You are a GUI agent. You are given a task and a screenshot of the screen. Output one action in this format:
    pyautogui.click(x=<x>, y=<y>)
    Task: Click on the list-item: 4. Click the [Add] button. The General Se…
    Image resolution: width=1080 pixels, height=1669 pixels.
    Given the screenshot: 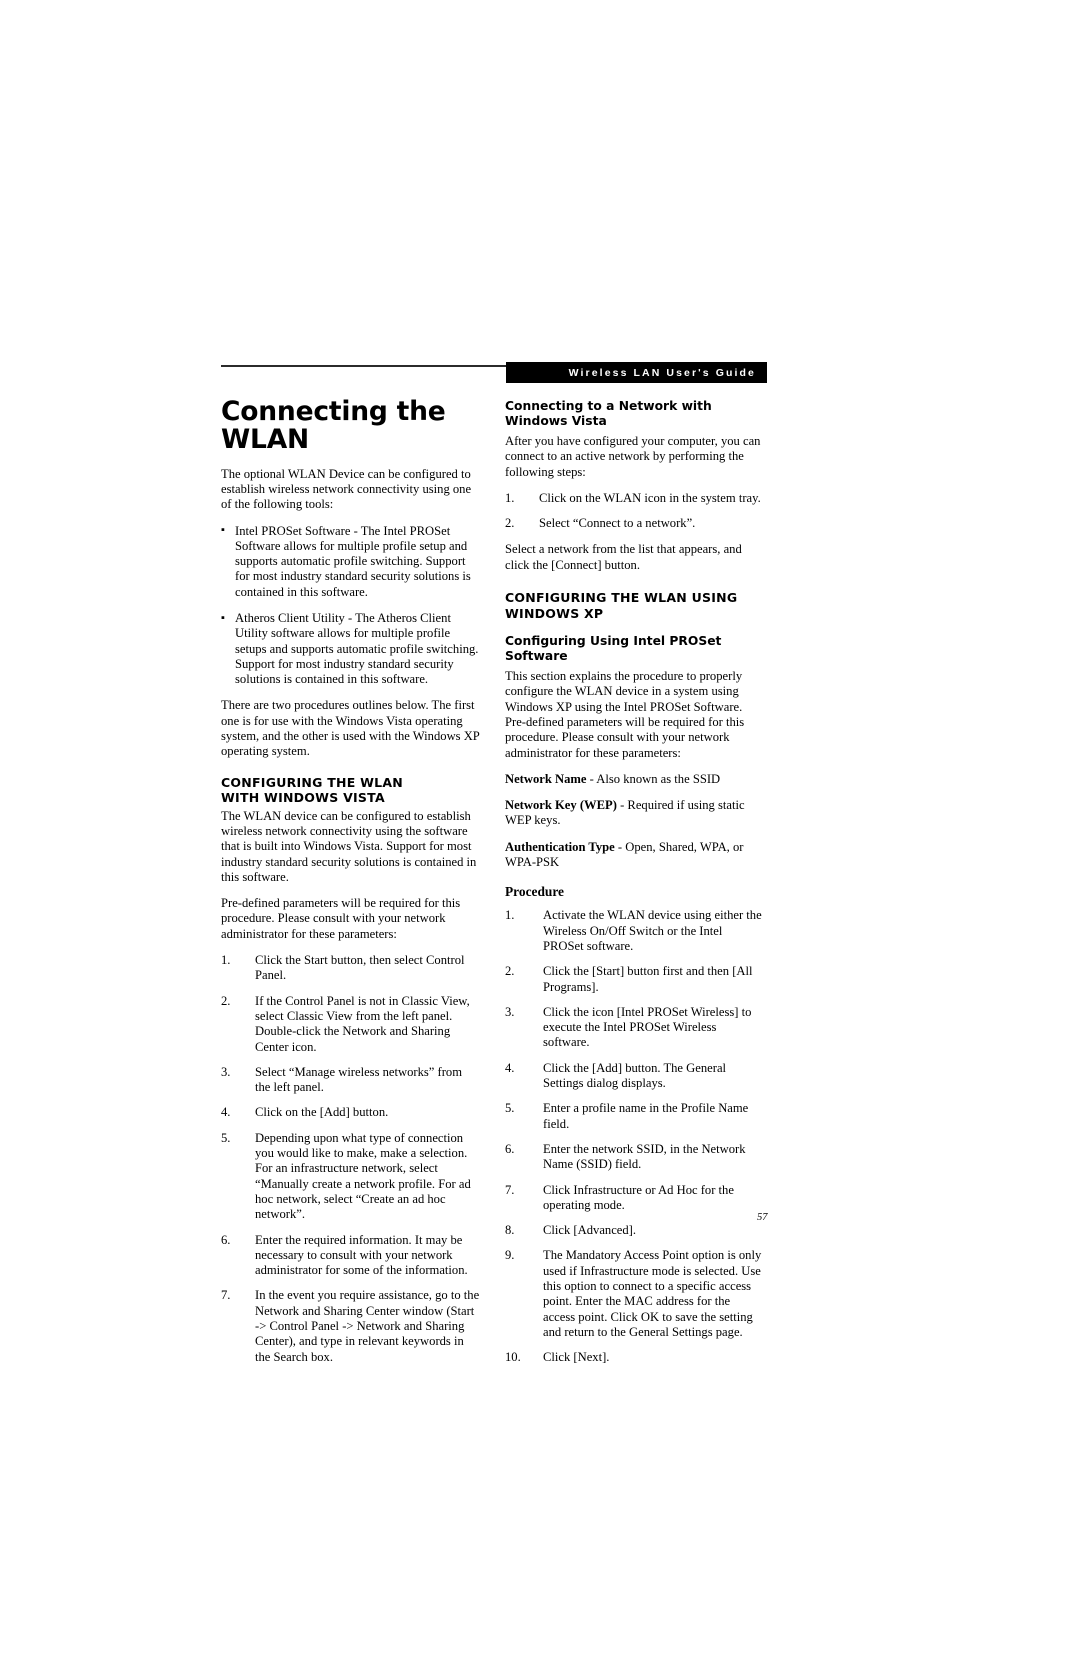 What is the action you would take?
    pyautogui.click(x=634, y=1076)
    